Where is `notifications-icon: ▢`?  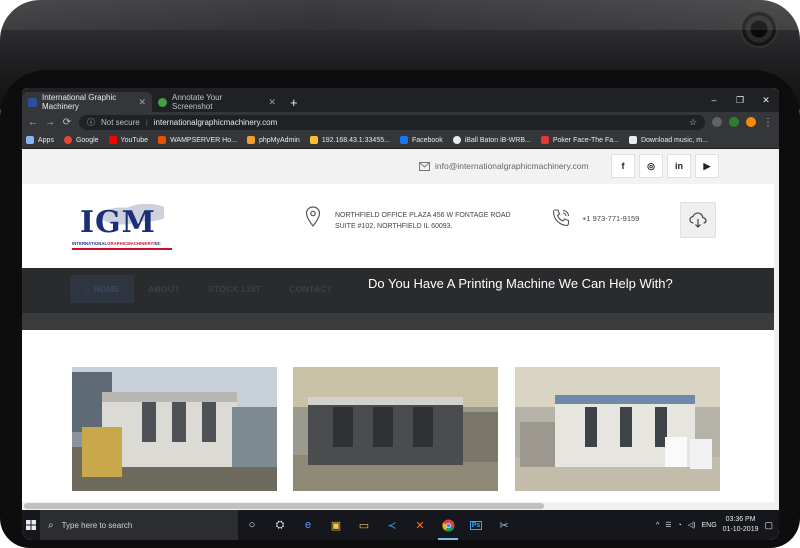 notifications-icon: ▢ is located at coordinates (768, 525).